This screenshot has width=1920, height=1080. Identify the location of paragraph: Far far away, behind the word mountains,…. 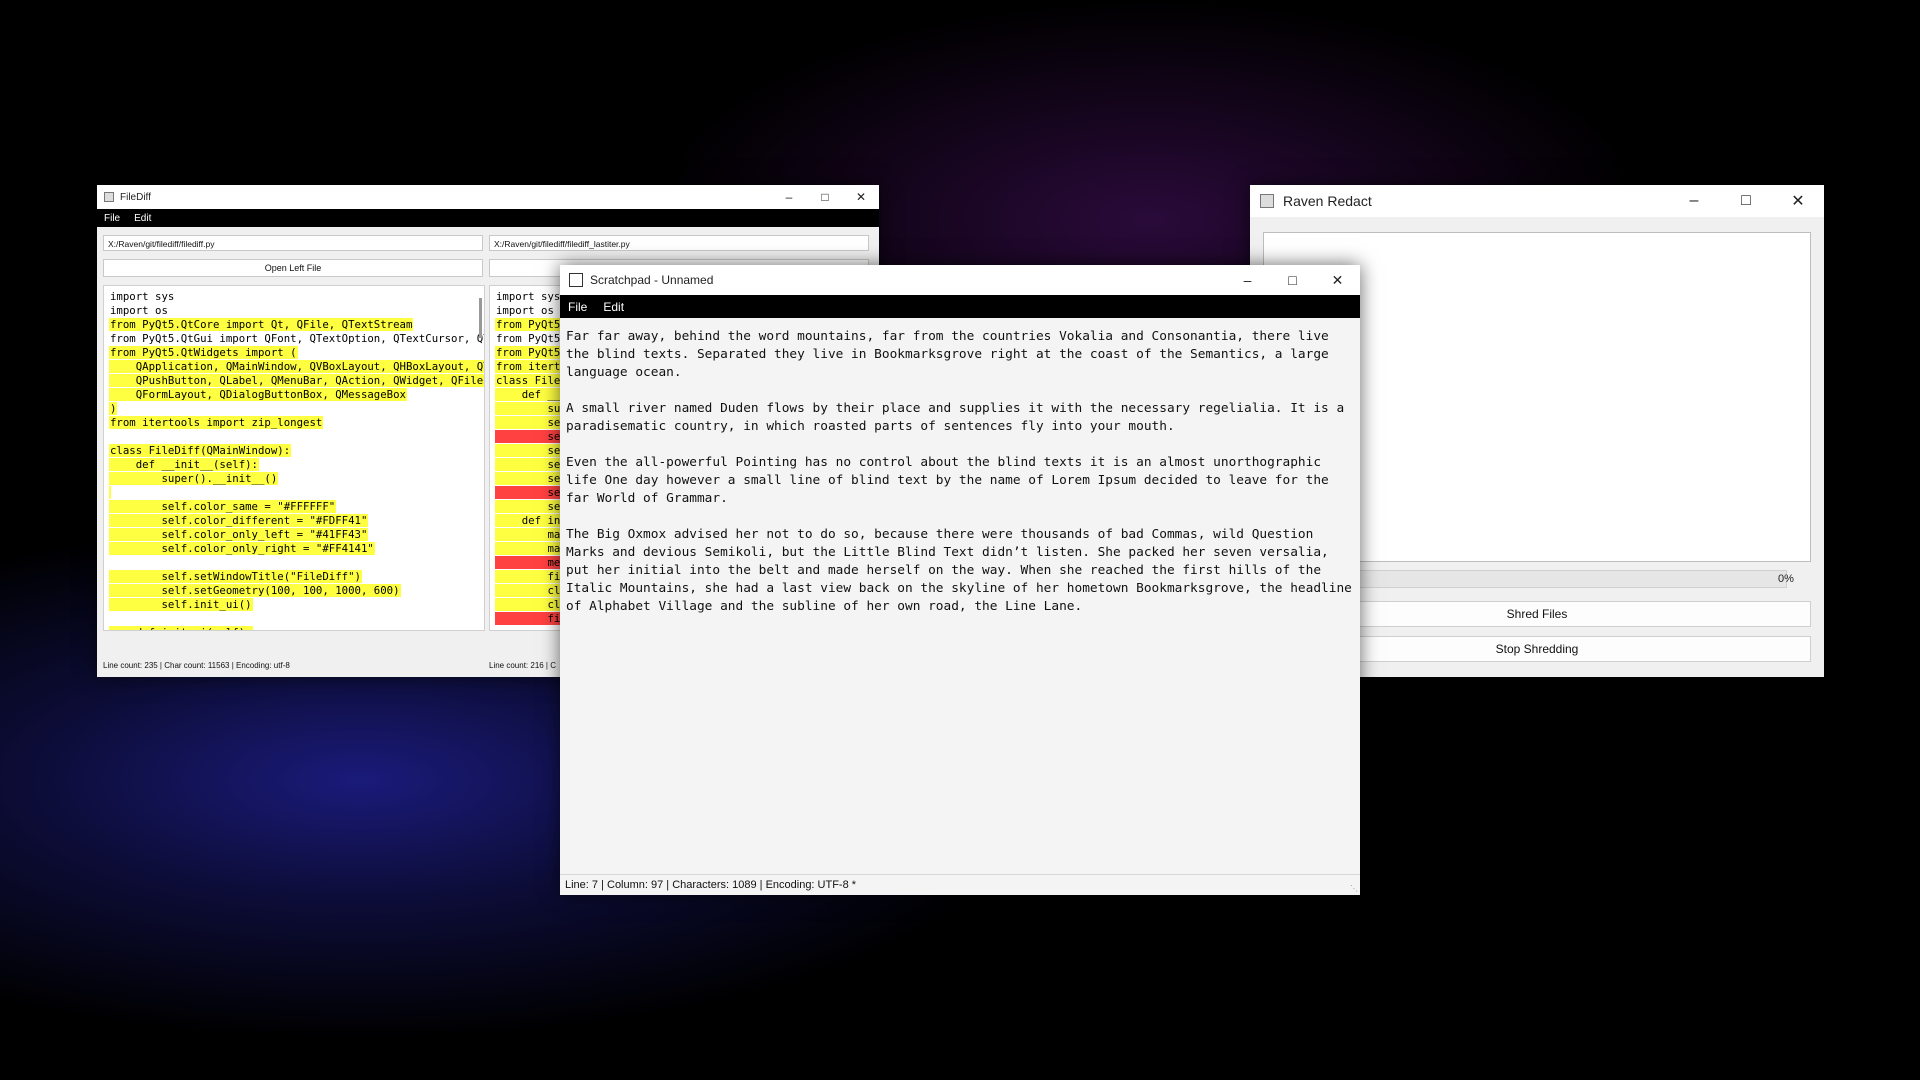
(947, 354).